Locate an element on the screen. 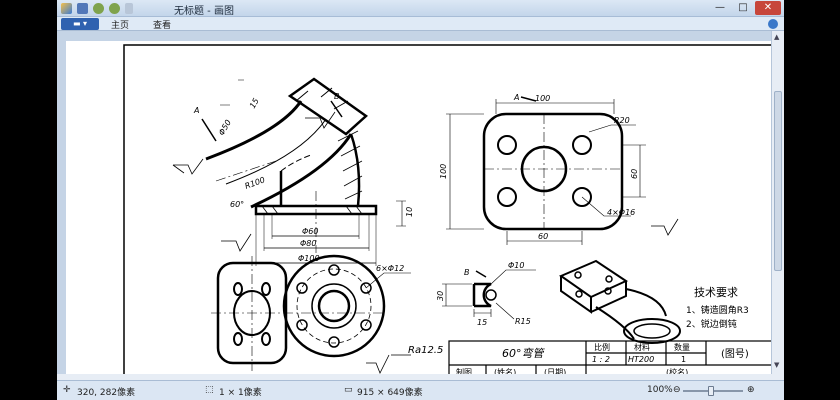 The height and width of the screenshot is (400, 840). tech-requirement-2: 2、锐边倒钝 is located at coordinates (711, 324).